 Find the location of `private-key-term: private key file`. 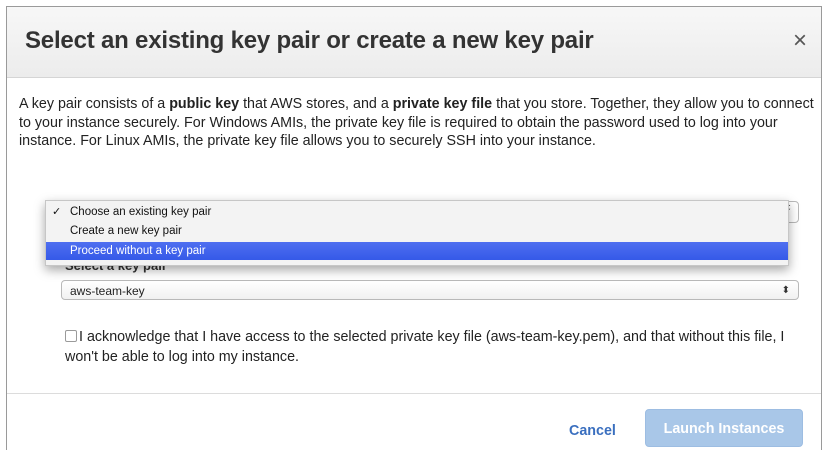

private-key-term: private key file is located at coordinates (442, 104).